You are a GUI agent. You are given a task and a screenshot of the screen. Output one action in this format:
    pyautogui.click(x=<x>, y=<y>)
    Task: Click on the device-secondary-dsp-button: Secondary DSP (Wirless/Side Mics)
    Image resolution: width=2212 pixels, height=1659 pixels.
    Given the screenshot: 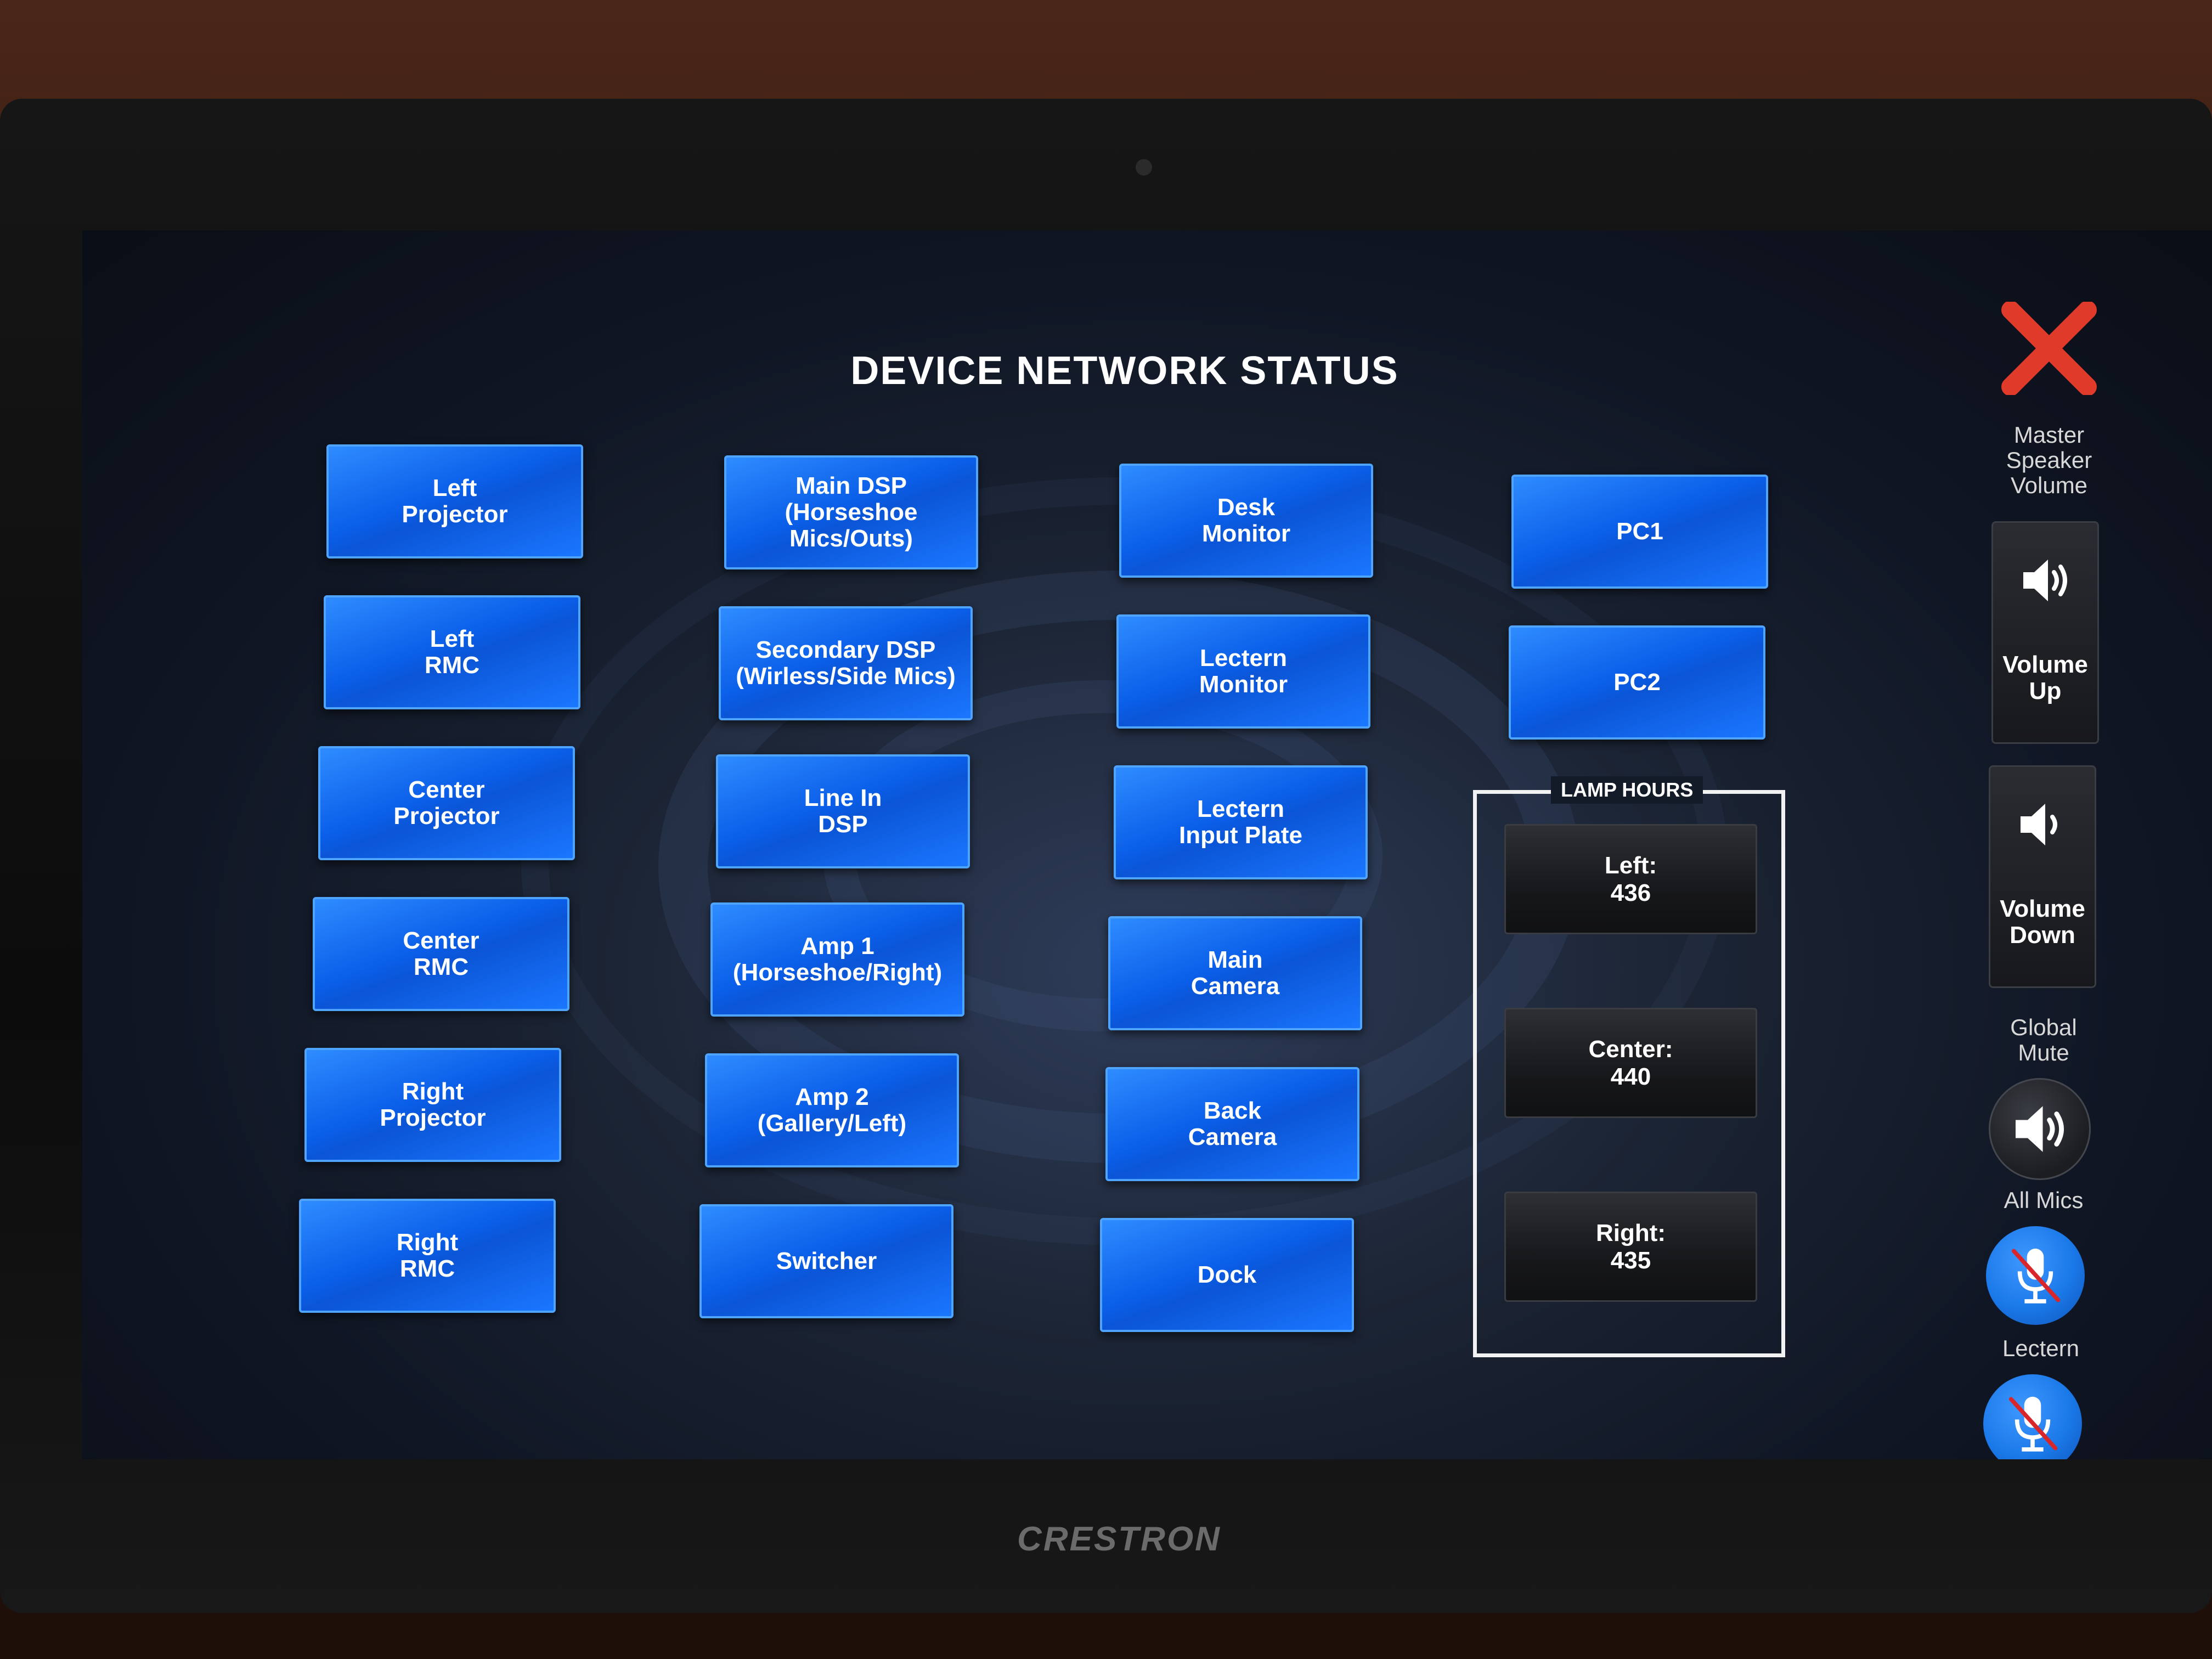 What is the action you would take?
    pyautogui.click(x=846, y=663)
    